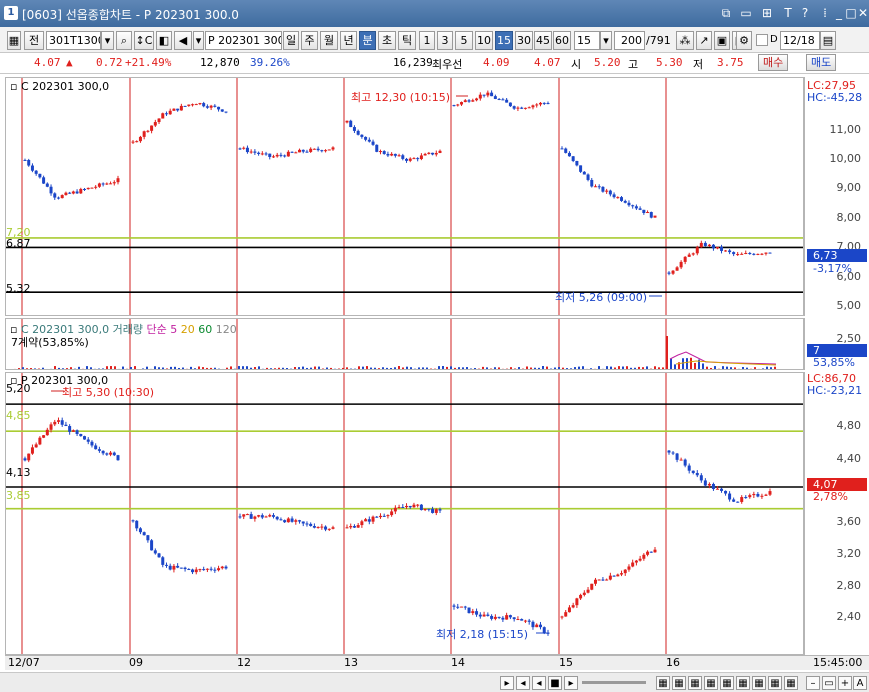  Describe the element at coordinates (685, 40) in the screenshot. I see `tool-a-icon: ⁂` at that location.